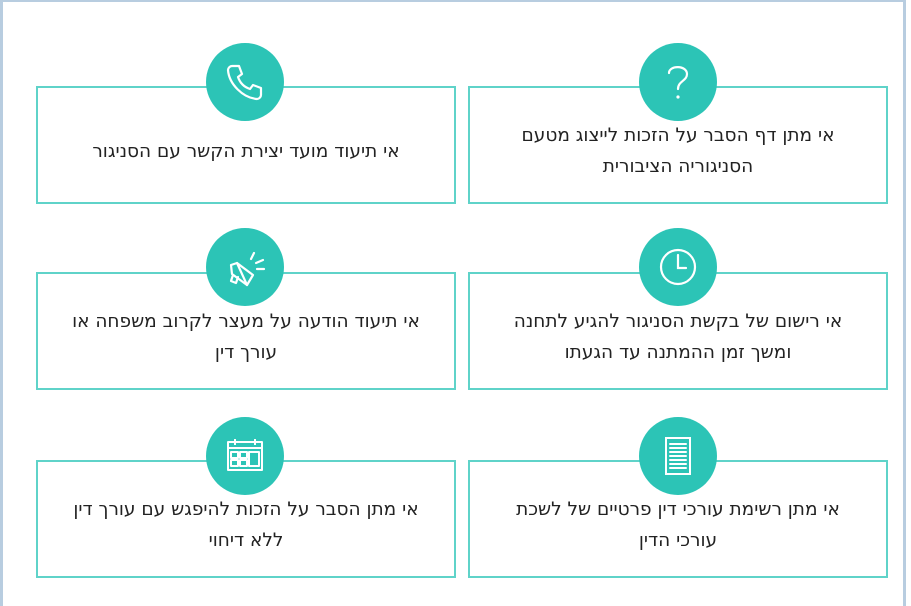 This screenshot has height=606, width=911. I want to click on clock-icon, so click(678, 267).